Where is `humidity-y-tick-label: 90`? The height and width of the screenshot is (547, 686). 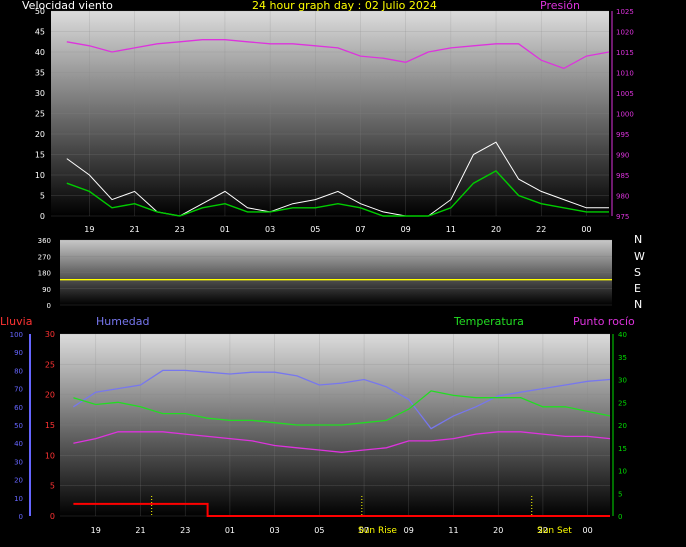
humidity-y-tick-label: 90 is located at coordinates (18, 353).